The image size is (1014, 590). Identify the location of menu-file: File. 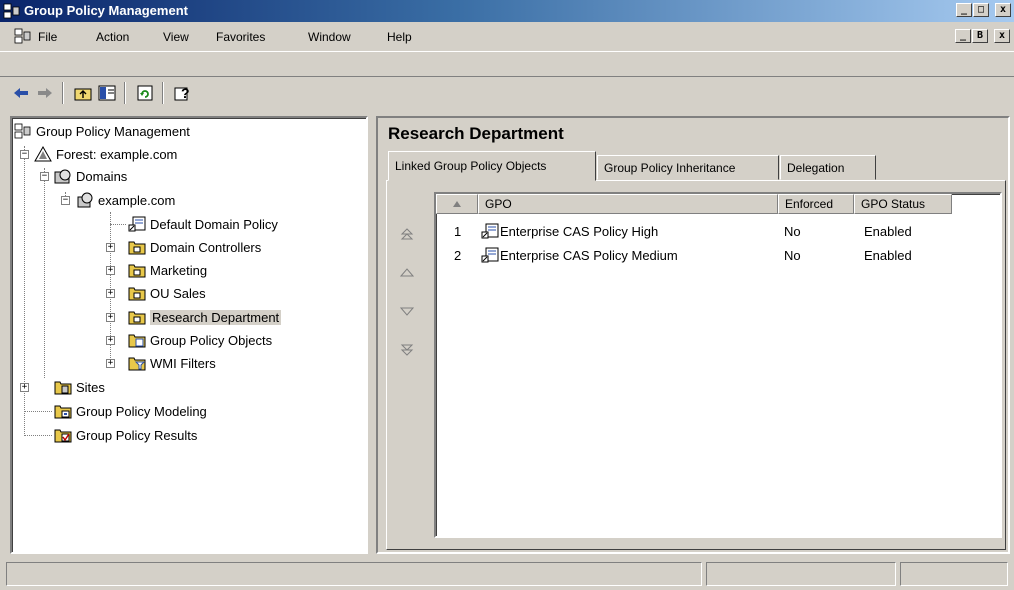
(47, 37).